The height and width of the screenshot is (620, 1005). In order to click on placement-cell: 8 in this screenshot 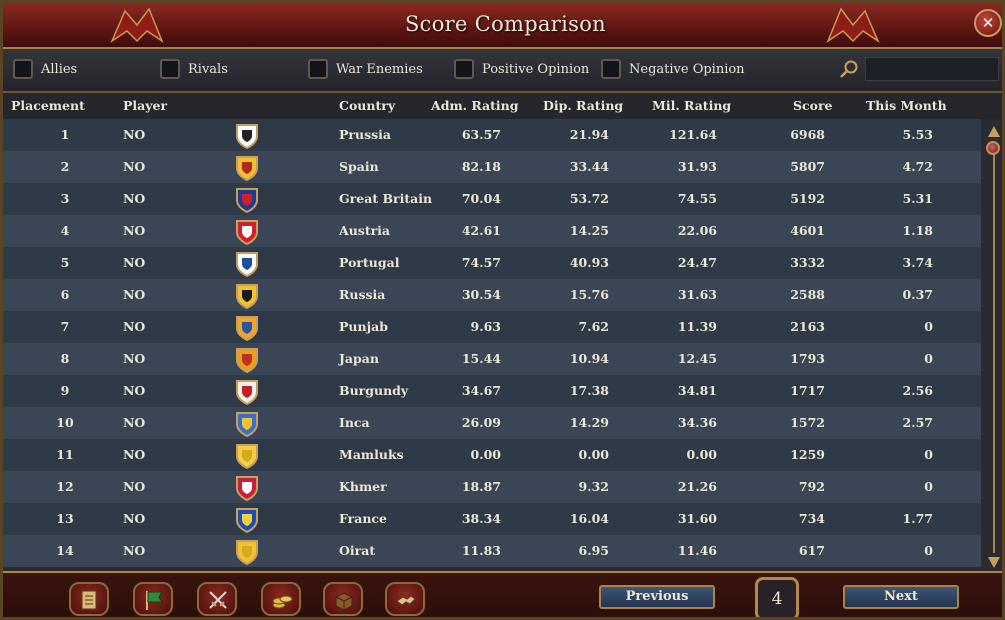, I will do `click(65, 358)`.